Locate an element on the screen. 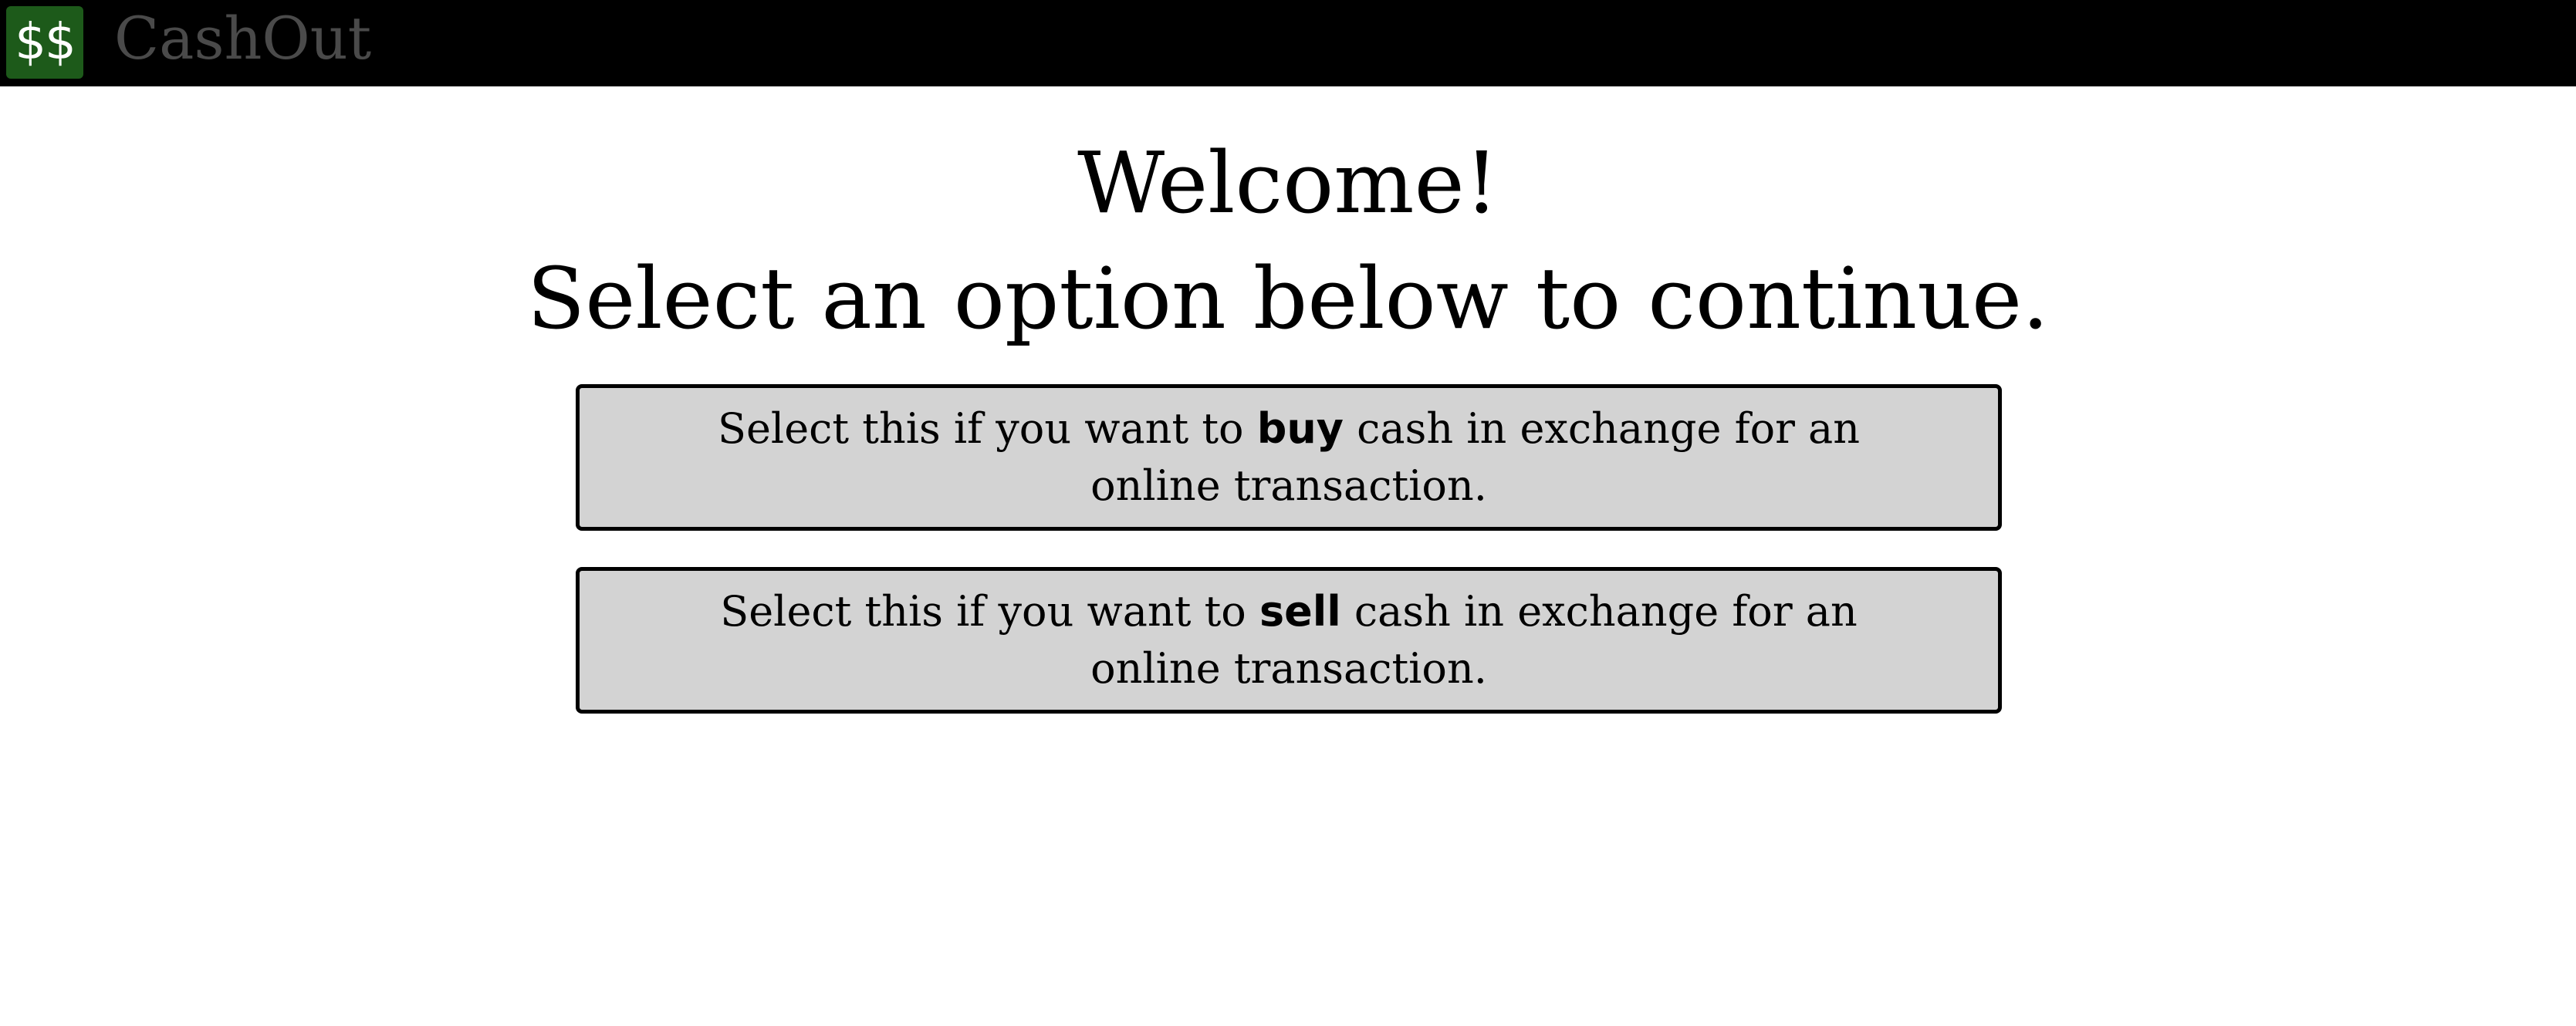 The width and height of the screenshot is (2576, 1026). app-name: CashOut is located at coordinates (243, 38).